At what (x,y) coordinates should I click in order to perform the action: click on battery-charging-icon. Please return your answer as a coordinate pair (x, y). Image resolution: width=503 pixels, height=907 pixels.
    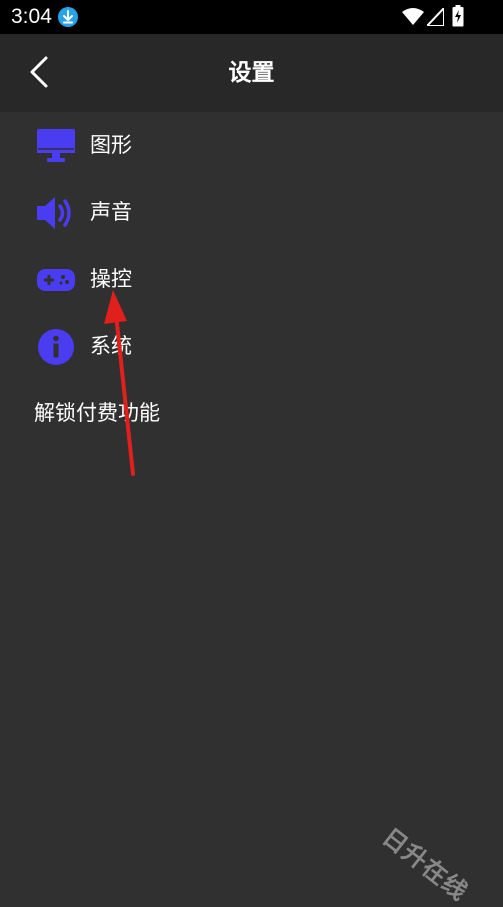
    Looking at the image, I should click on (458, 16).